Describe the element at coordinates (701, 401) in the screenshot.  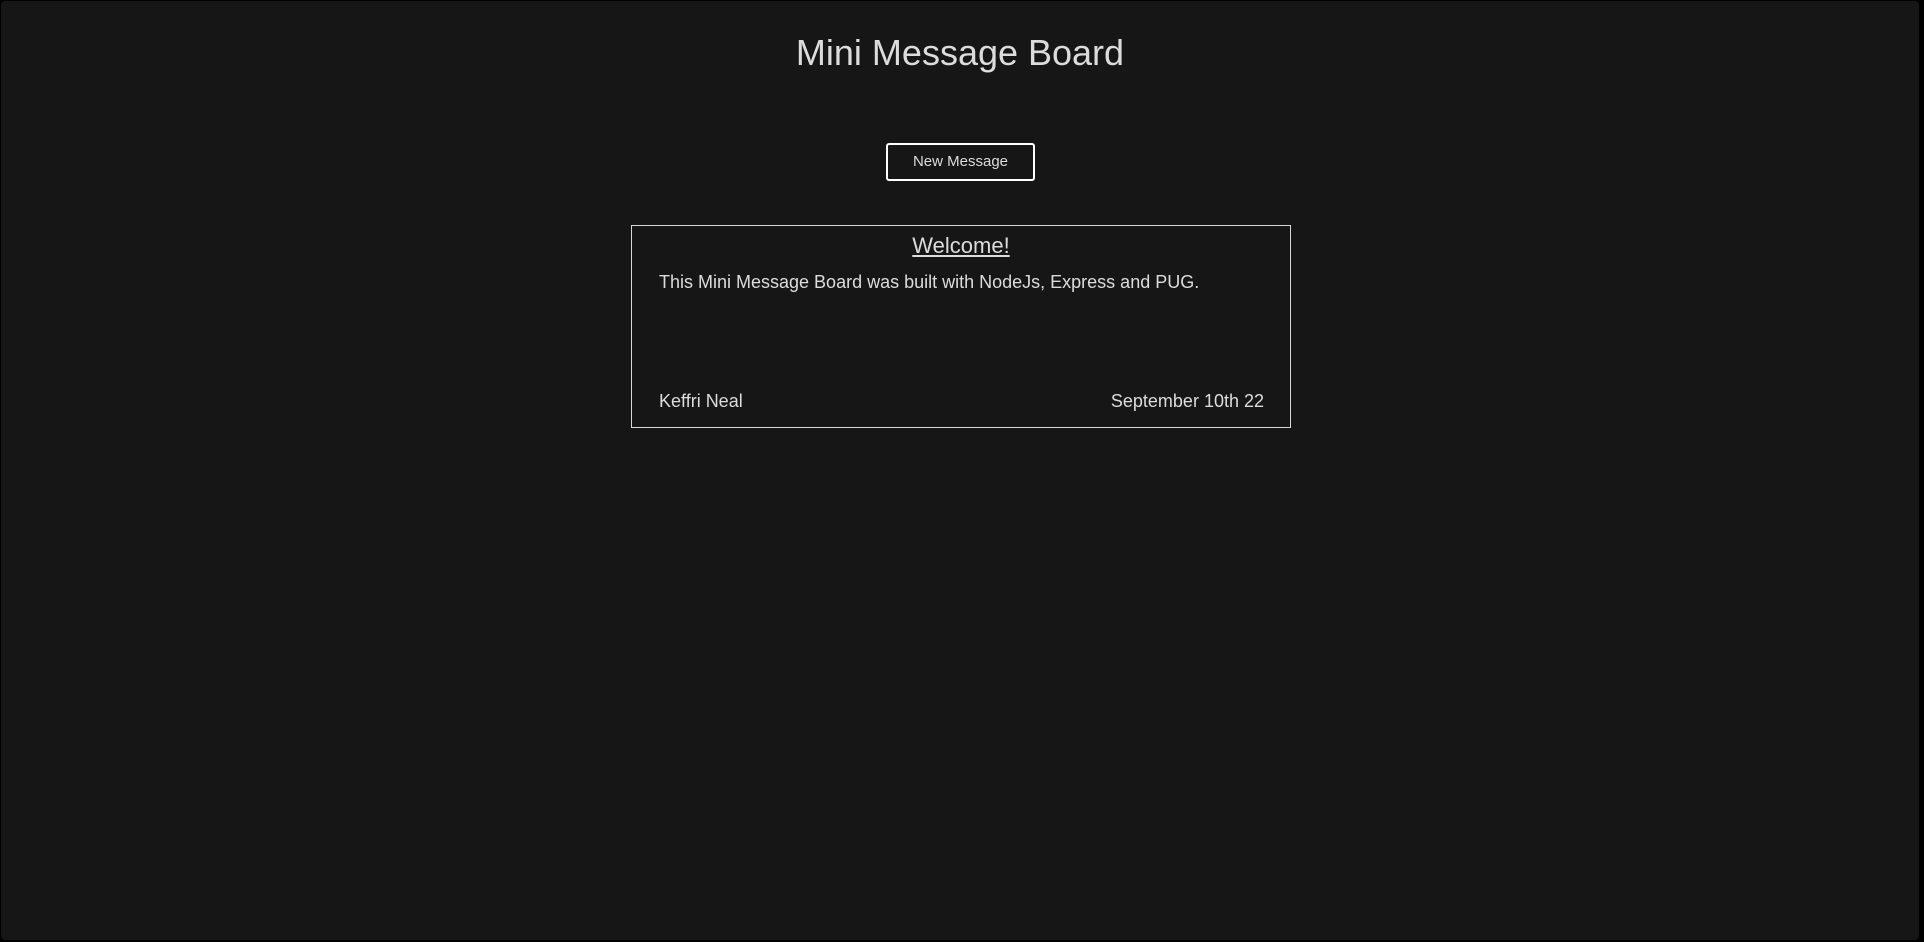
I see `message-author: Keffri Neal` at that location.